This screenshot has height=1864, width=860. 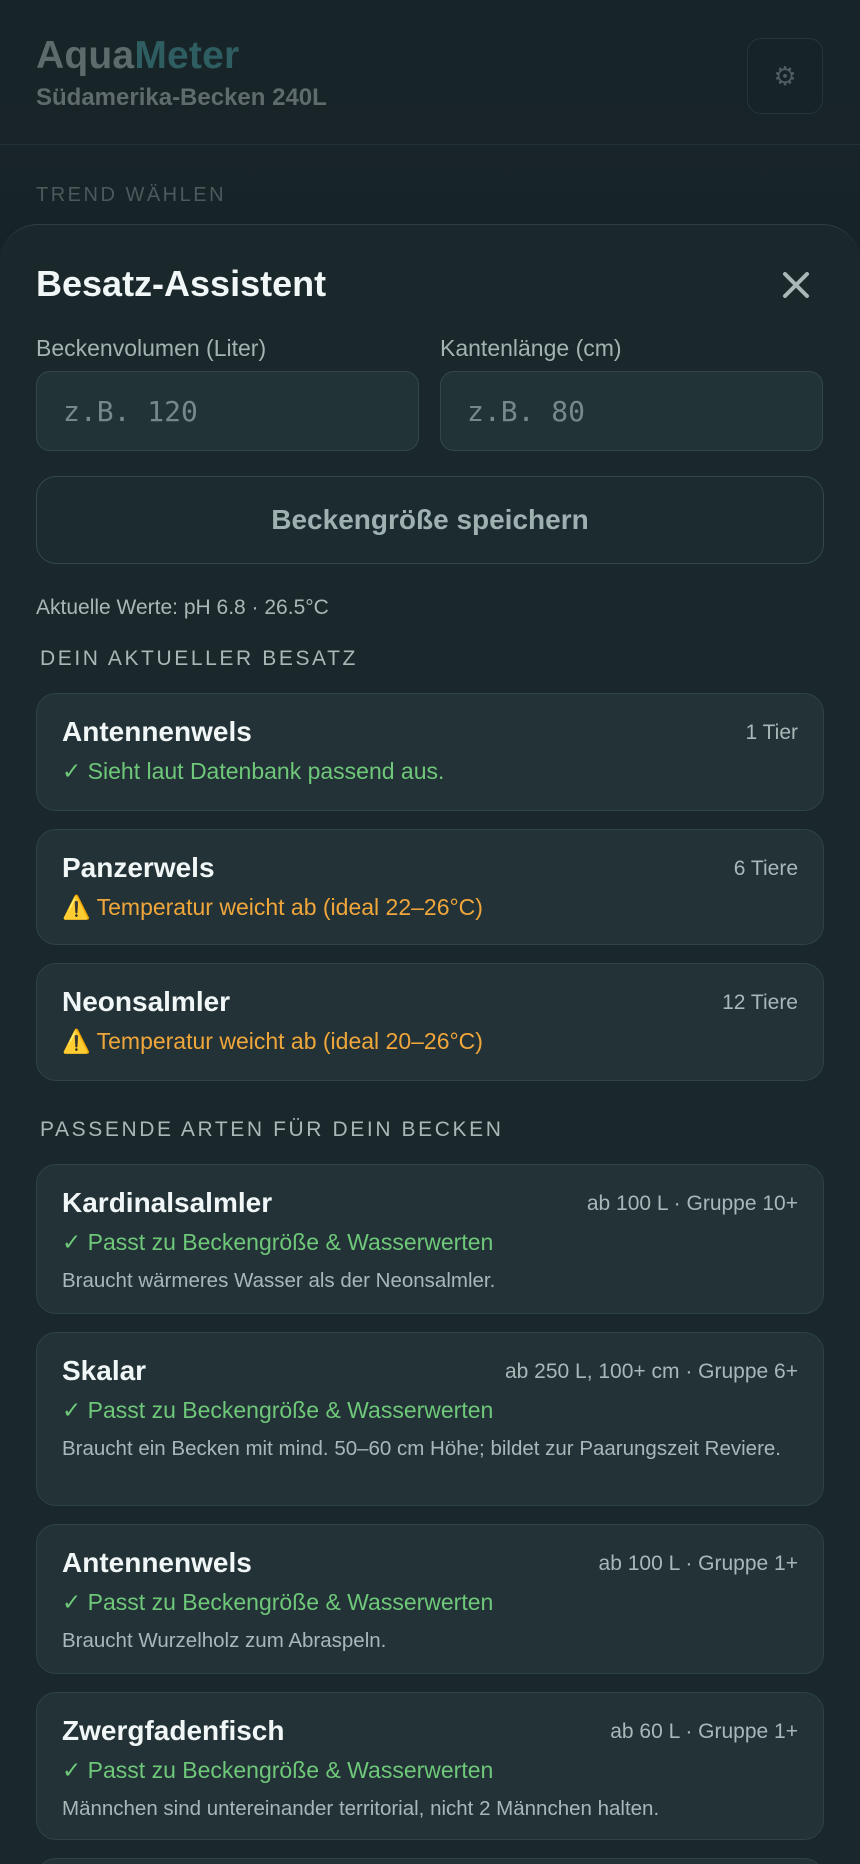 What do you see at coordinates (531, 348) in the screenshot?
I see `length-label: Kantenlänge (cm)` at bounding box center [531, 348].